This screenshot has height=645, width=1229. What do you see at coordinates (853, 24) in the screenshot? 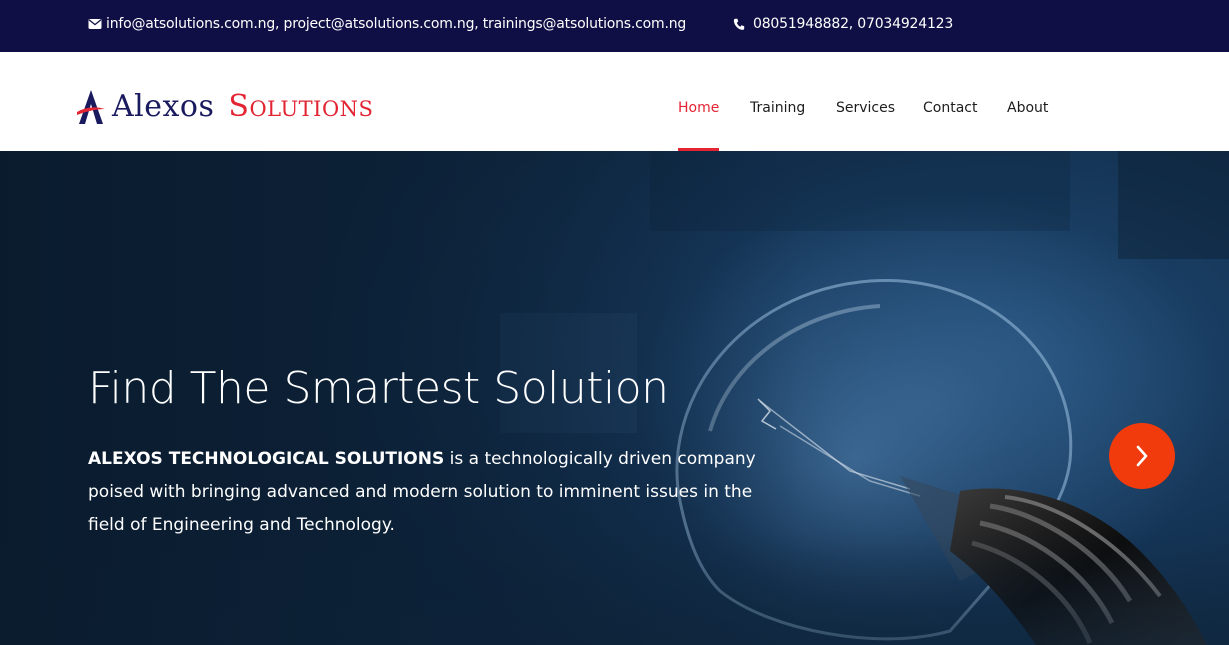
I see `phone-numbers: 08051948882, 07034924123` at bounding box center [853, 24].